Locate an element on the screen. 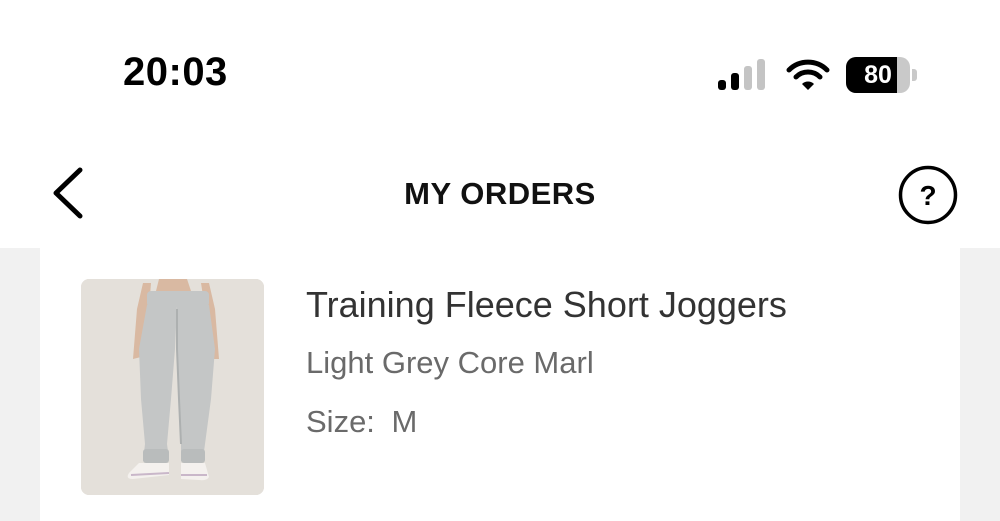 Image resolution: width=1000 pixels, height=521 pixels. question-circle-icon: ? is located at coordinates (928, 195).